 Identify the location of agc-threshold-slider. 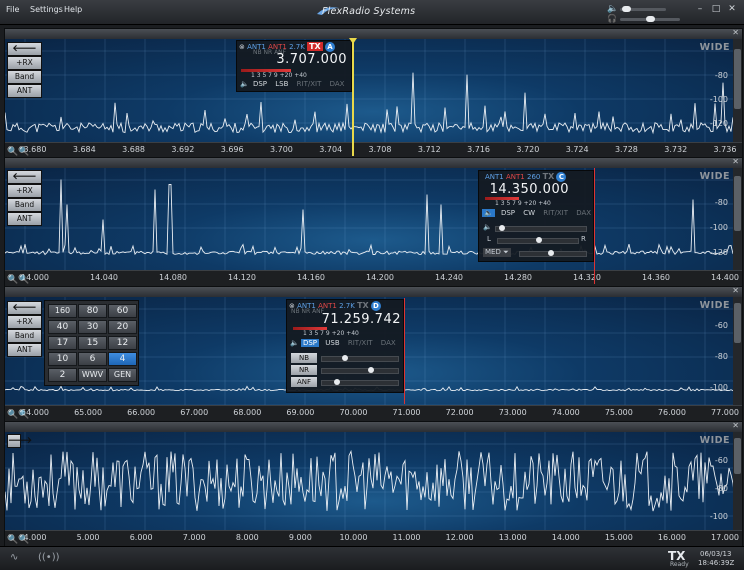
(553, 253).